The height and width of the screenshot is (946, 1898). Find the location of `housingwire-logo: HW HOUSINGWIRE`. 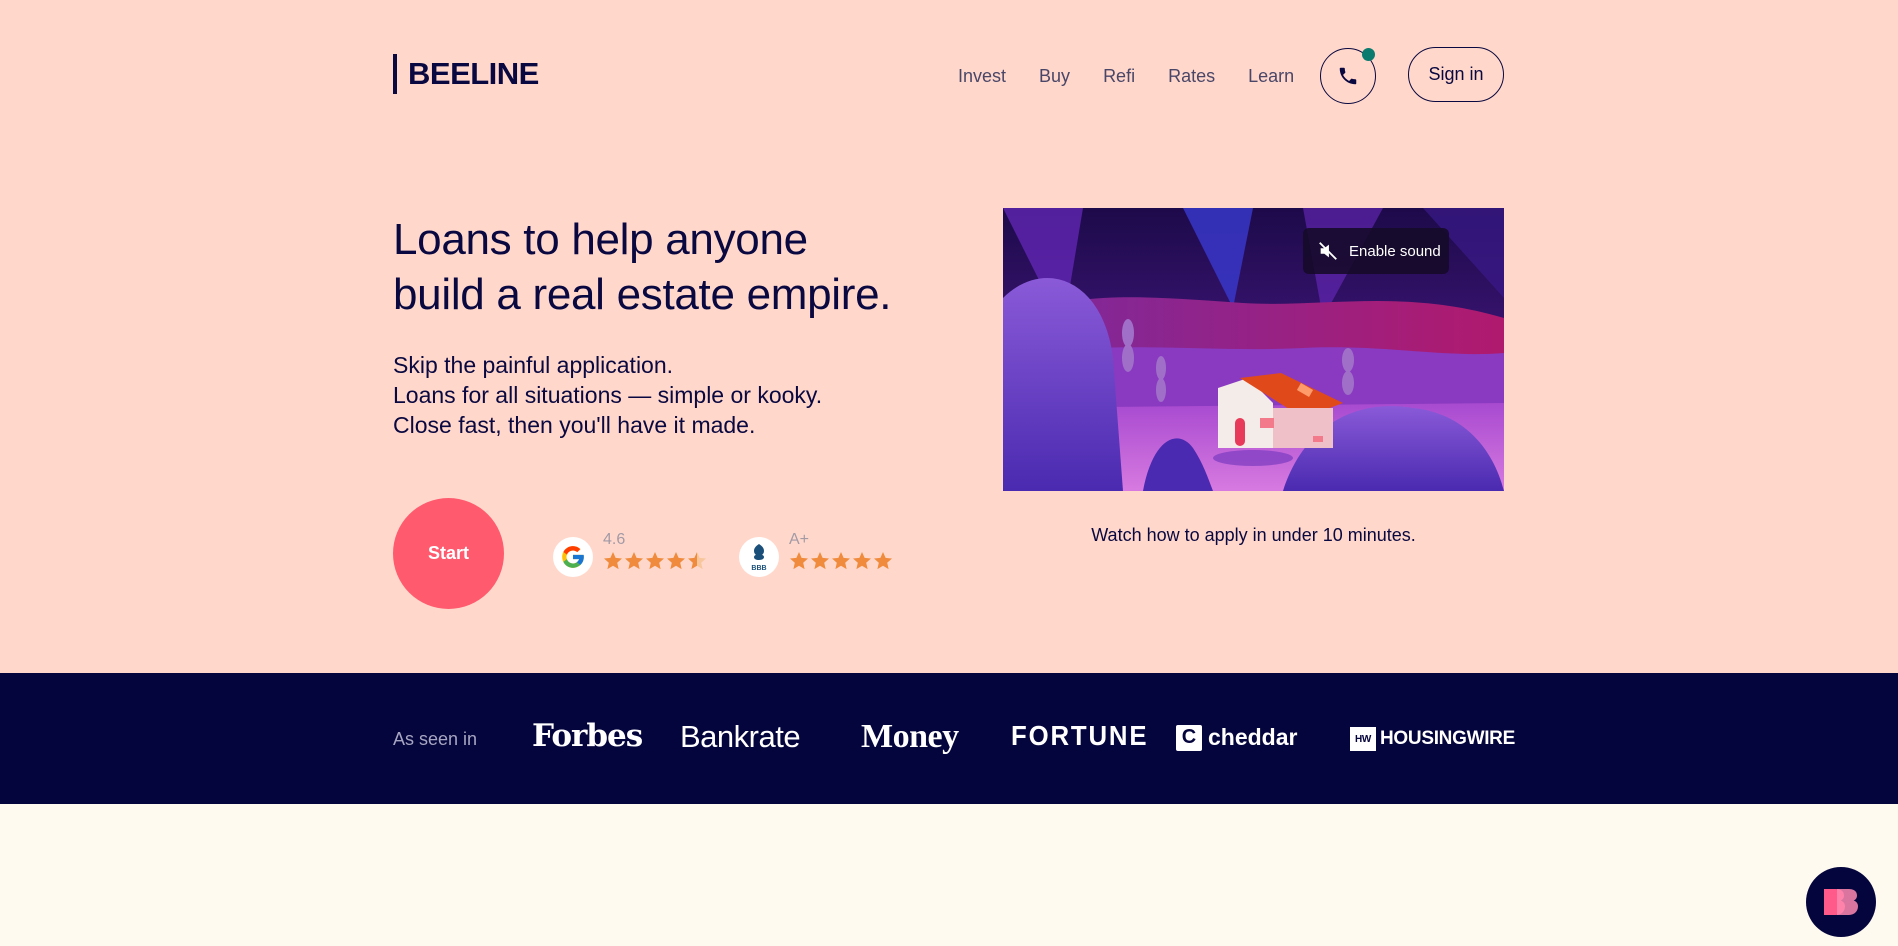

housingwire-logo: HW HOUSINGWIRE is located at coordinates (1432, 739).